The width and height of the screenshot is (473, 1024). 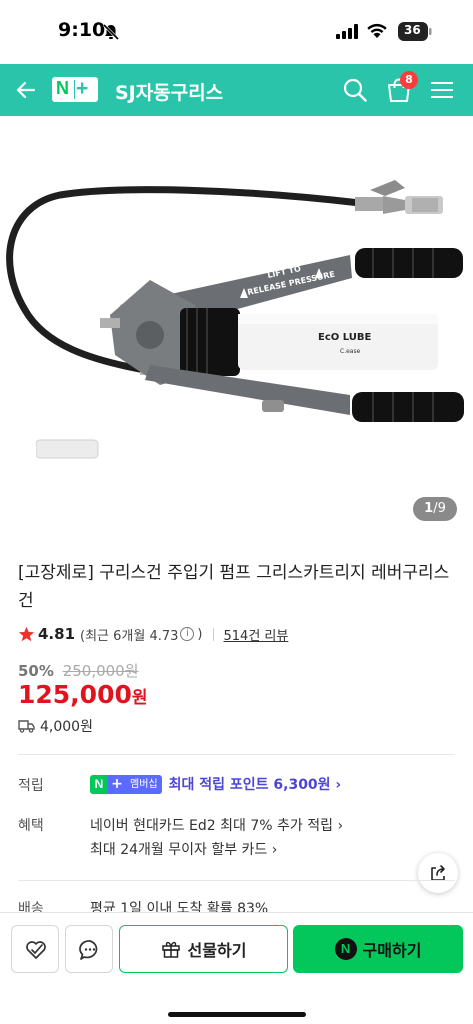 I want to click on membership-badge: N + 멤버십, so click(x=126, y=784).